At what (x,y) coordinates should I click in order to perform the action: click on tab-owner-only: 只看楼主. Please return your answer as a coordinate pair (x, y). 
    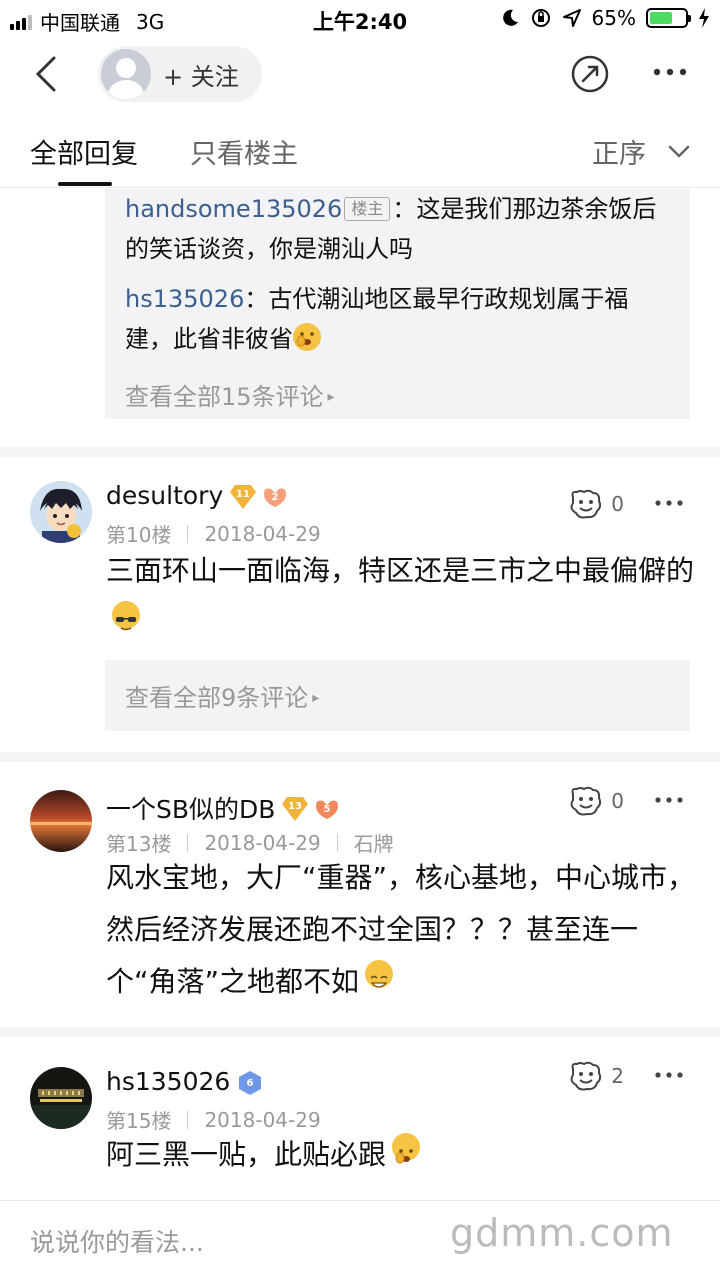
    Looking at the image, I should click on (244, 151).